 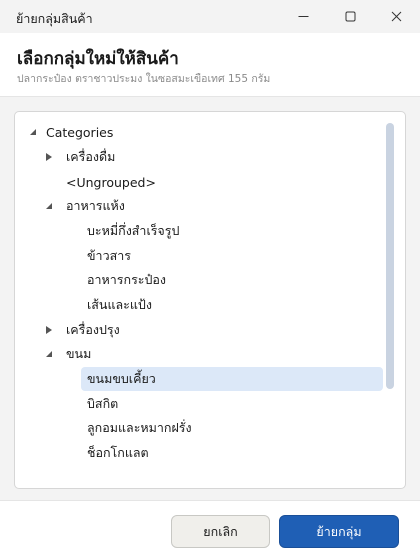 What do you see at coordinates (111, 182) in the screenshot?
I see `tree-node-label: <Ungrouped>` at bounding box center [111, 182].